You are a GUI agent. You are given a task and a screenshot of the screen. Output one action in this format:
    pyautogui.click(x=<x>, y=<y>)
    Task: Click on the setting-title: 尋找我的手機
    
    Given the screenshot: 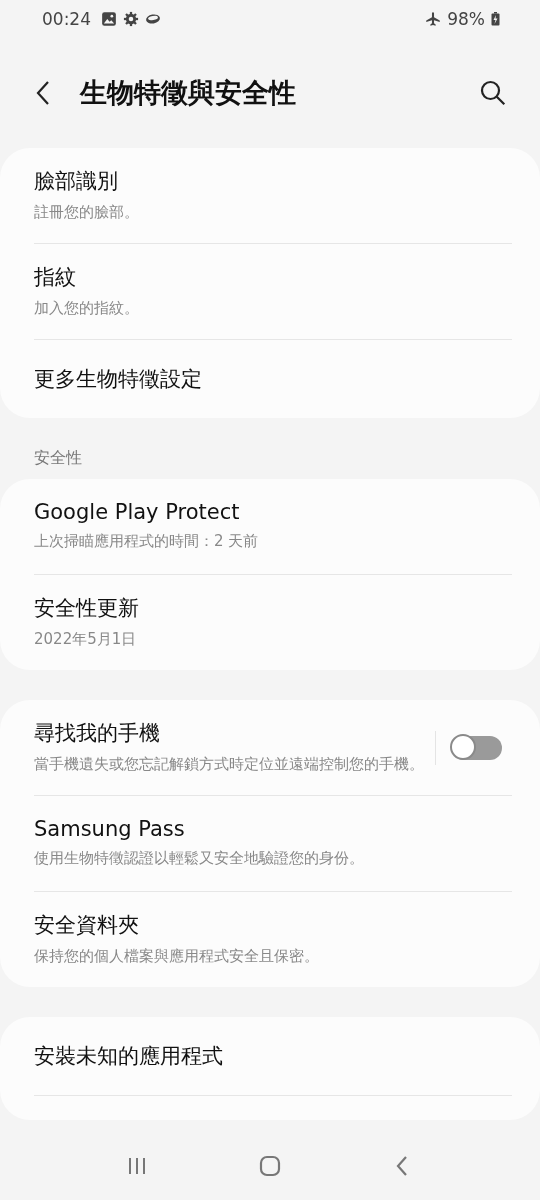 What is the action you would take?
    pyautogui.click(x=231, y=733)
    